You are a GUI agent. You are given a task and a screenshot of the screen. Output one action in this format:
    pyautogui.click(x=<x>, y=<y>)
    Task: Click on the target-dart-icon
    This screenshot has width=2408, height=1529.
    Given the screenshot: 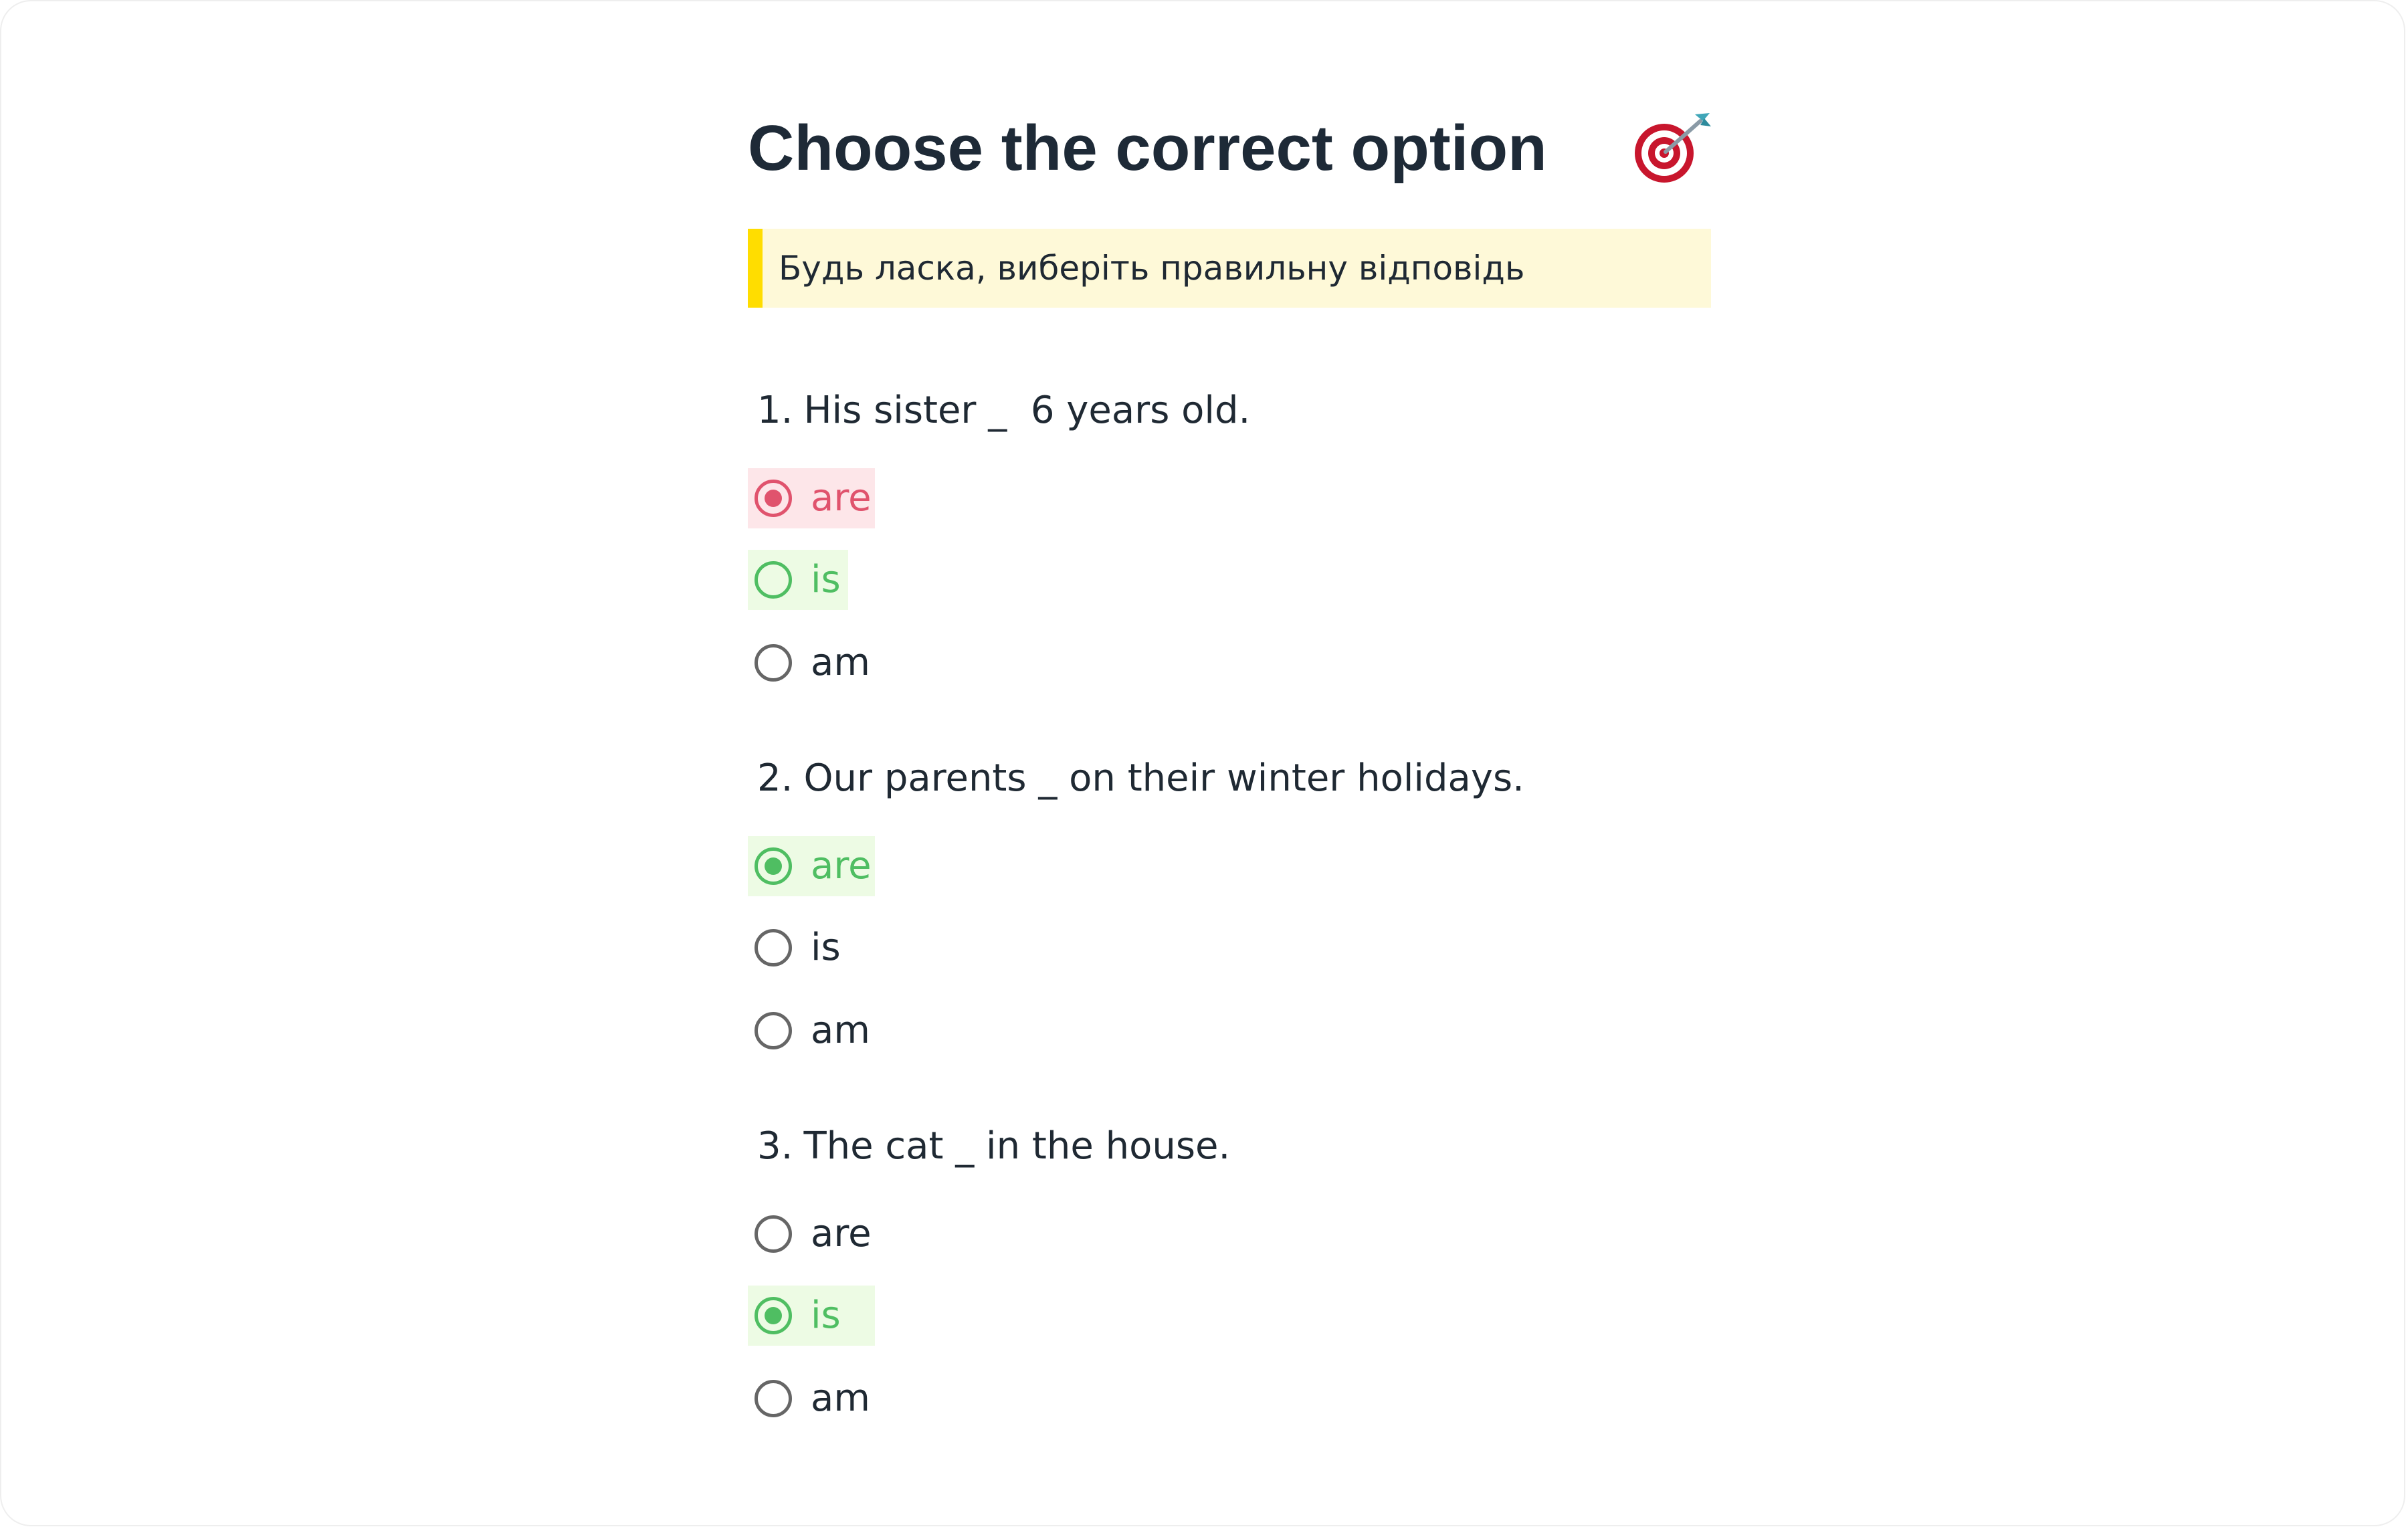 What is the action you would take?
    pyautogui.click(x=1673, y=148)
    